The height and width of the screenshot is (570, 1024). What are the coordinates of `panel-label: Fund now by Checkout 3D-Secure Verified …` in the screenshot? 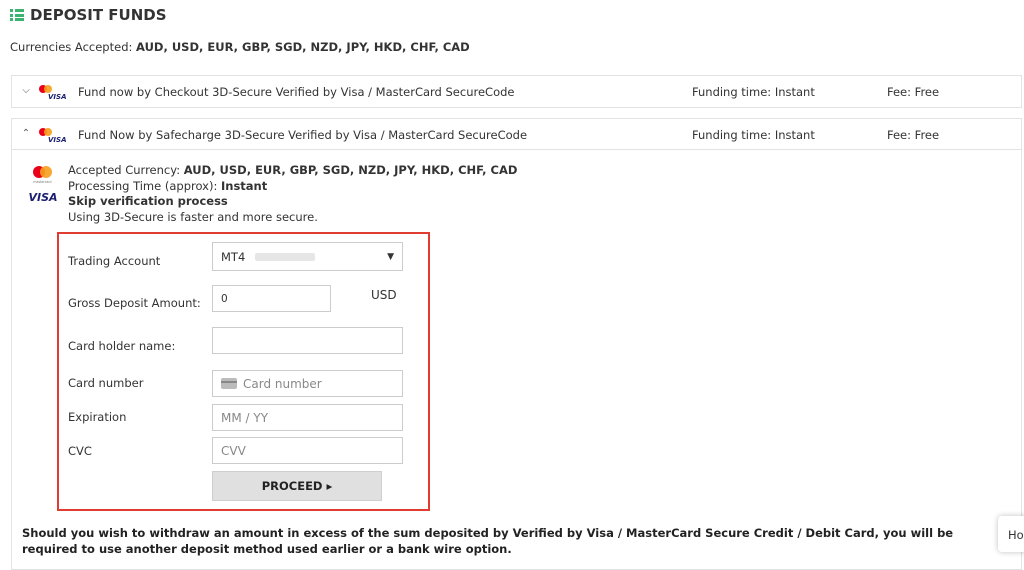 It's located at (296, 92).